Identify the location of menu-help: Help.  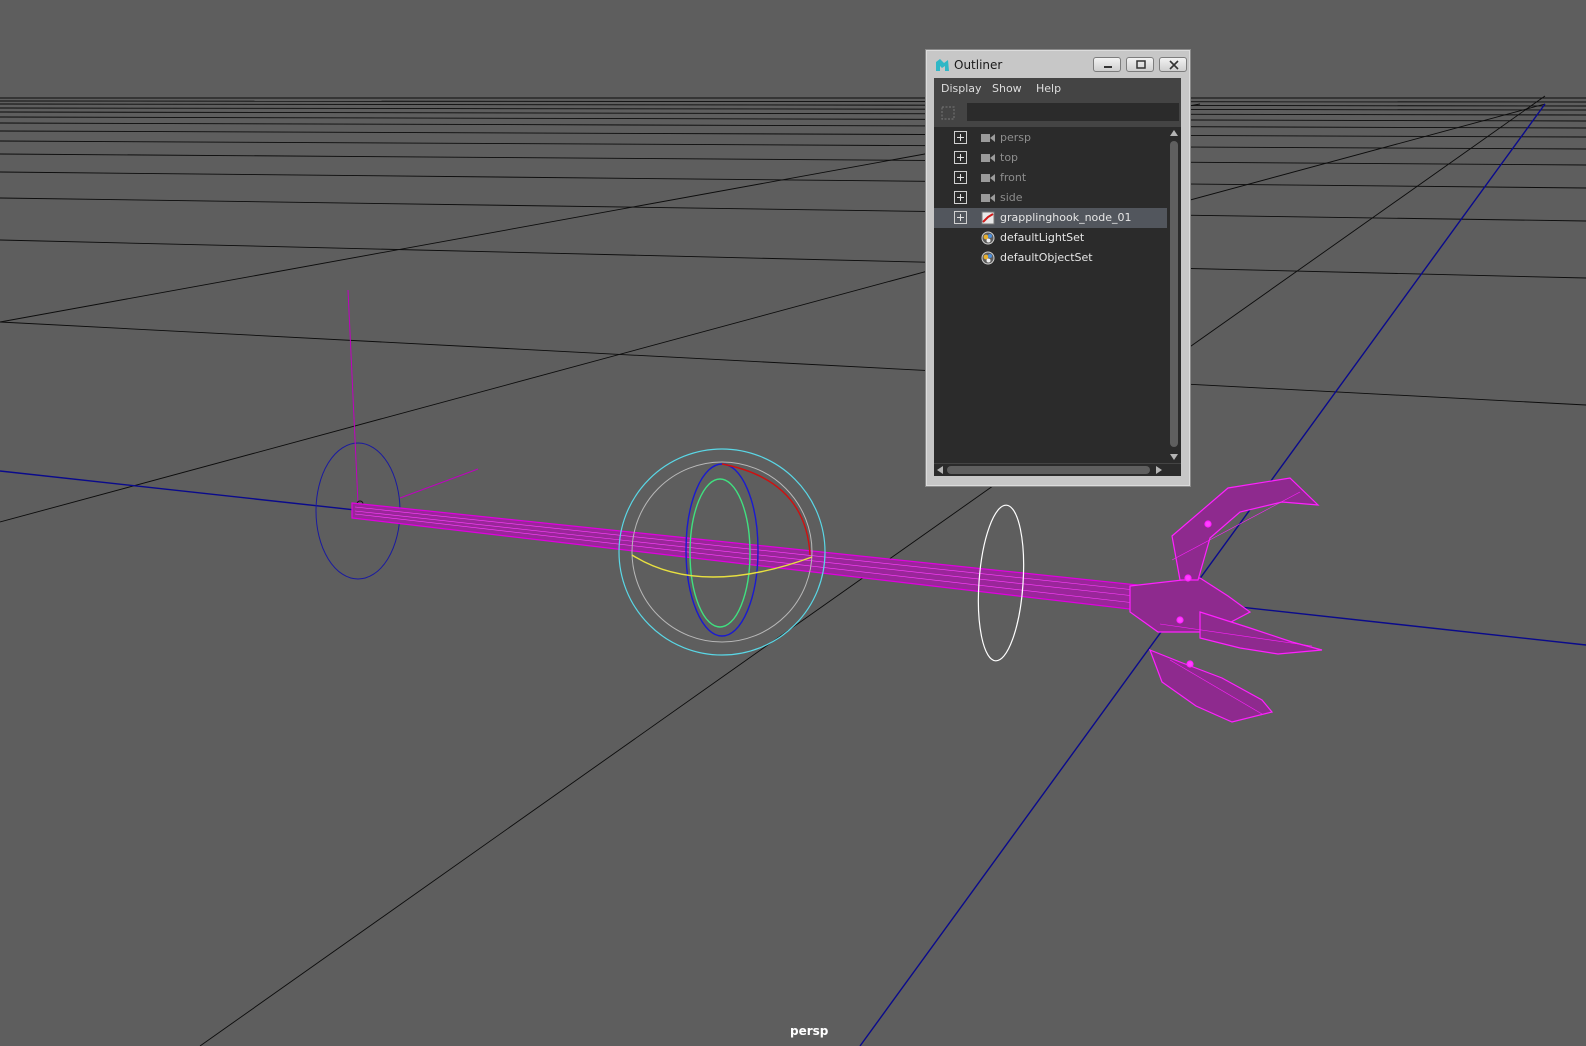
(1048, 88).